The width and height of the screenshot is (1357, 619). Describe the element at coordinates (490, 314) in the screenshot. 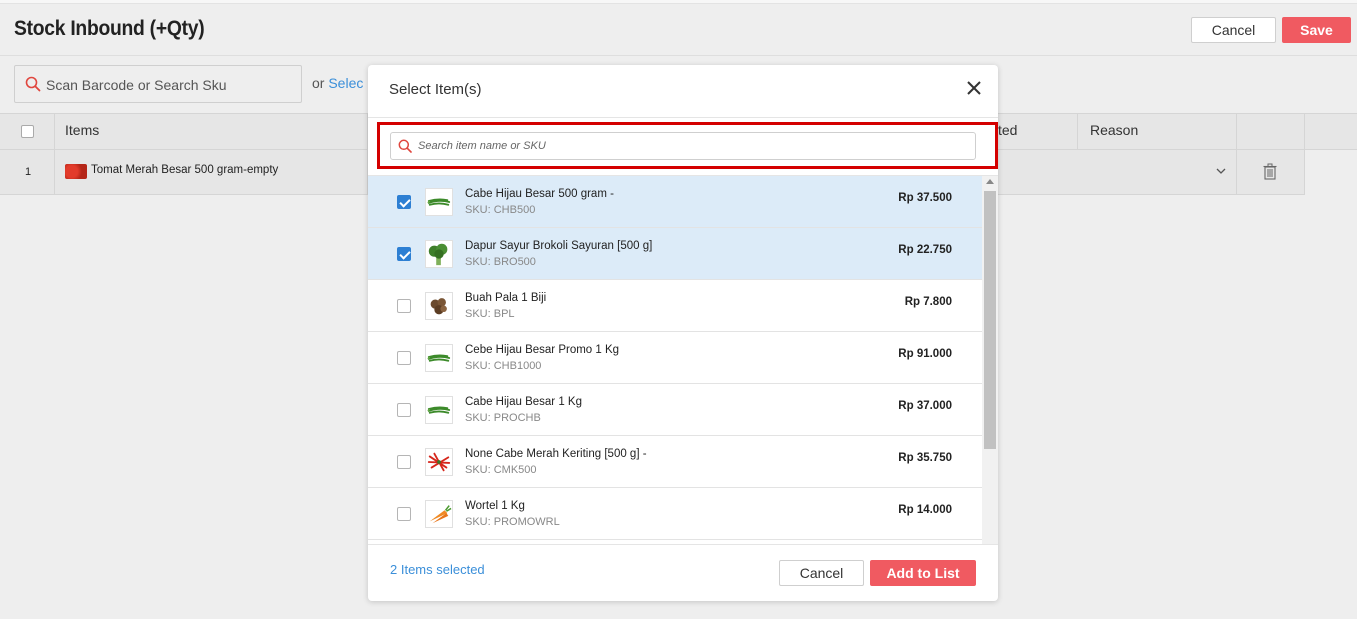

I see `item-sku: SKU: BPL` at that location.